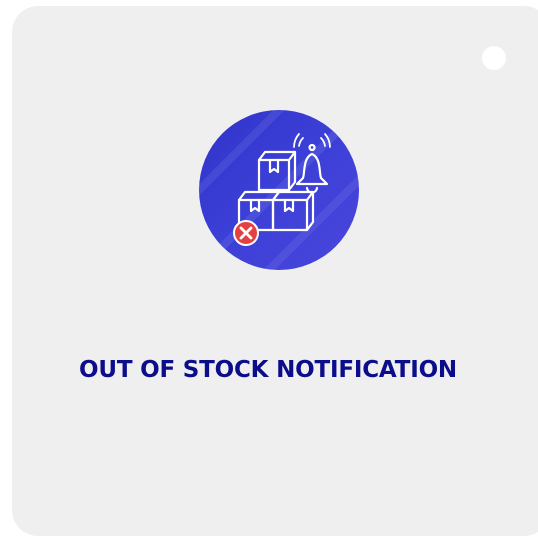 Image resolution: width=538 pixels, height=538 pixels. I want to click on top-box-icon, so click(277, 171).